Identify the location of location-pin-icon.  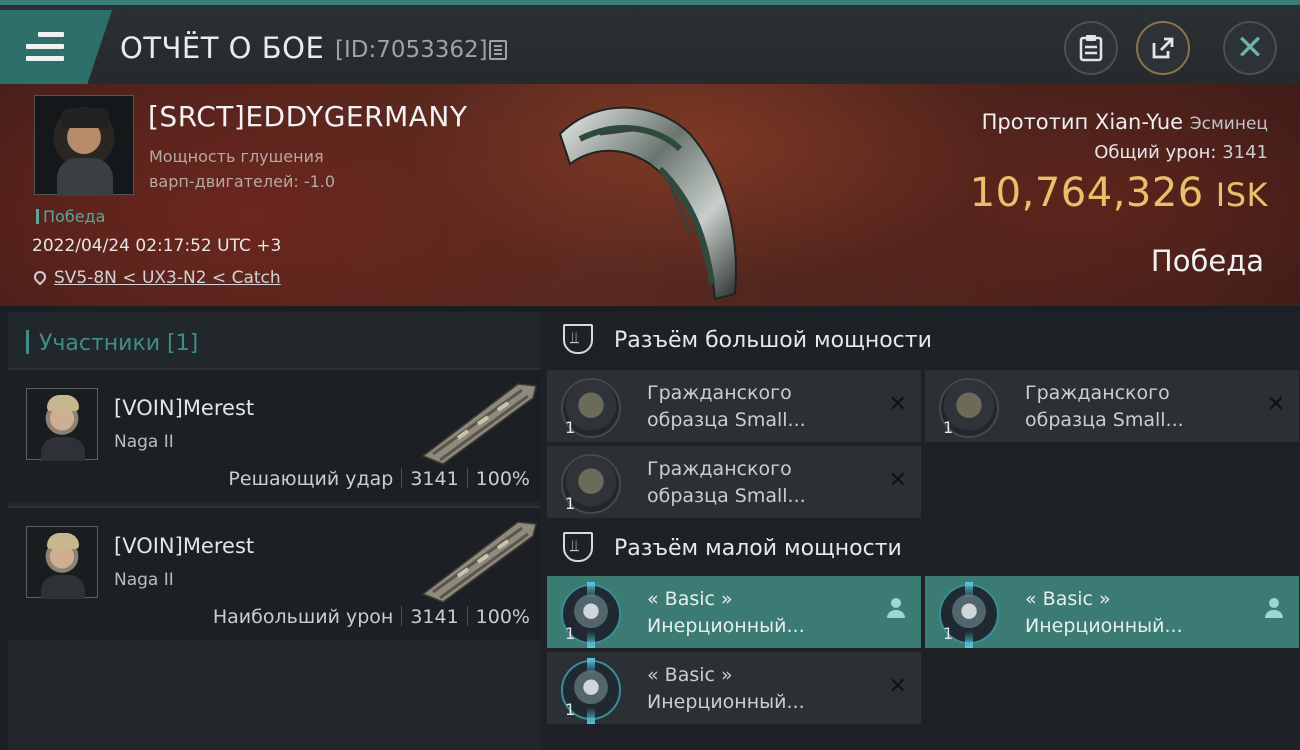
(40, 277).